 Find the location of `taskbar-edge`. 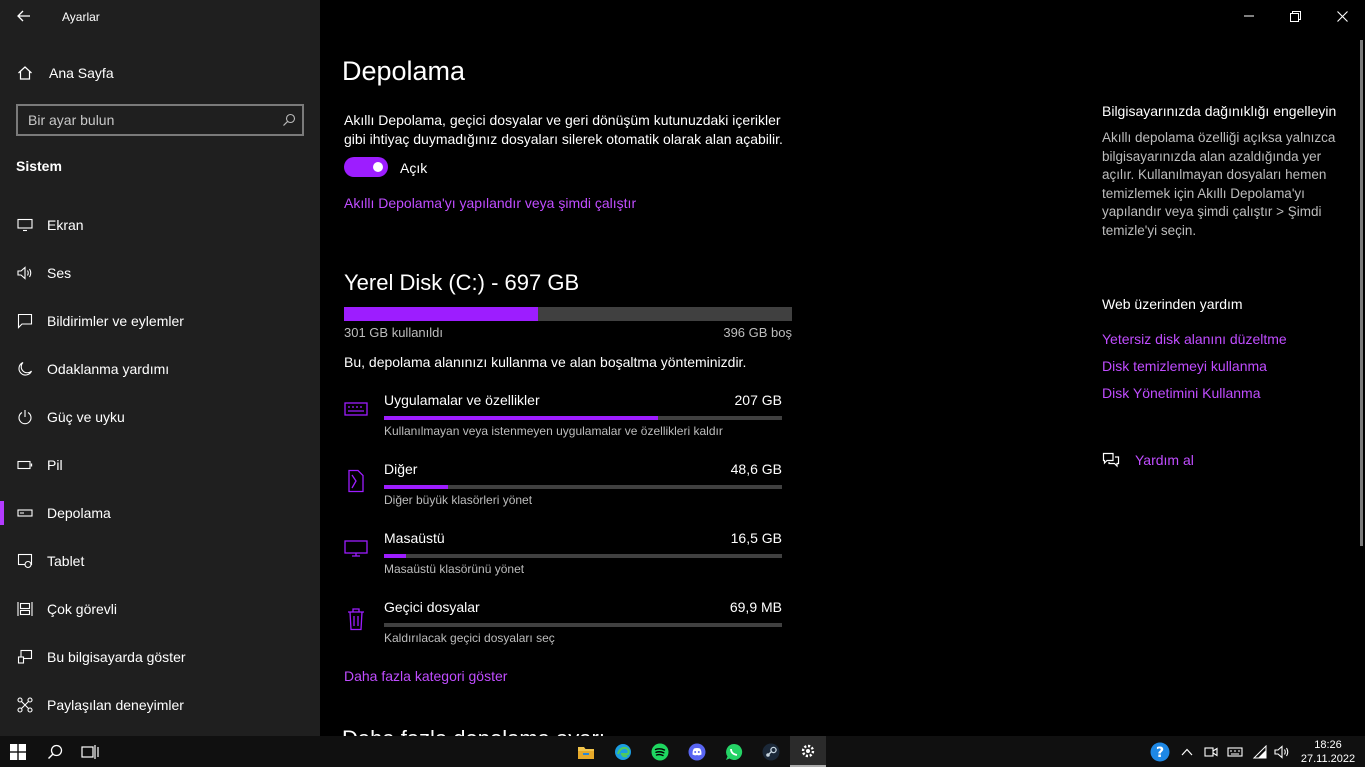

taskbar-edge is located at coordinates (623, 751).